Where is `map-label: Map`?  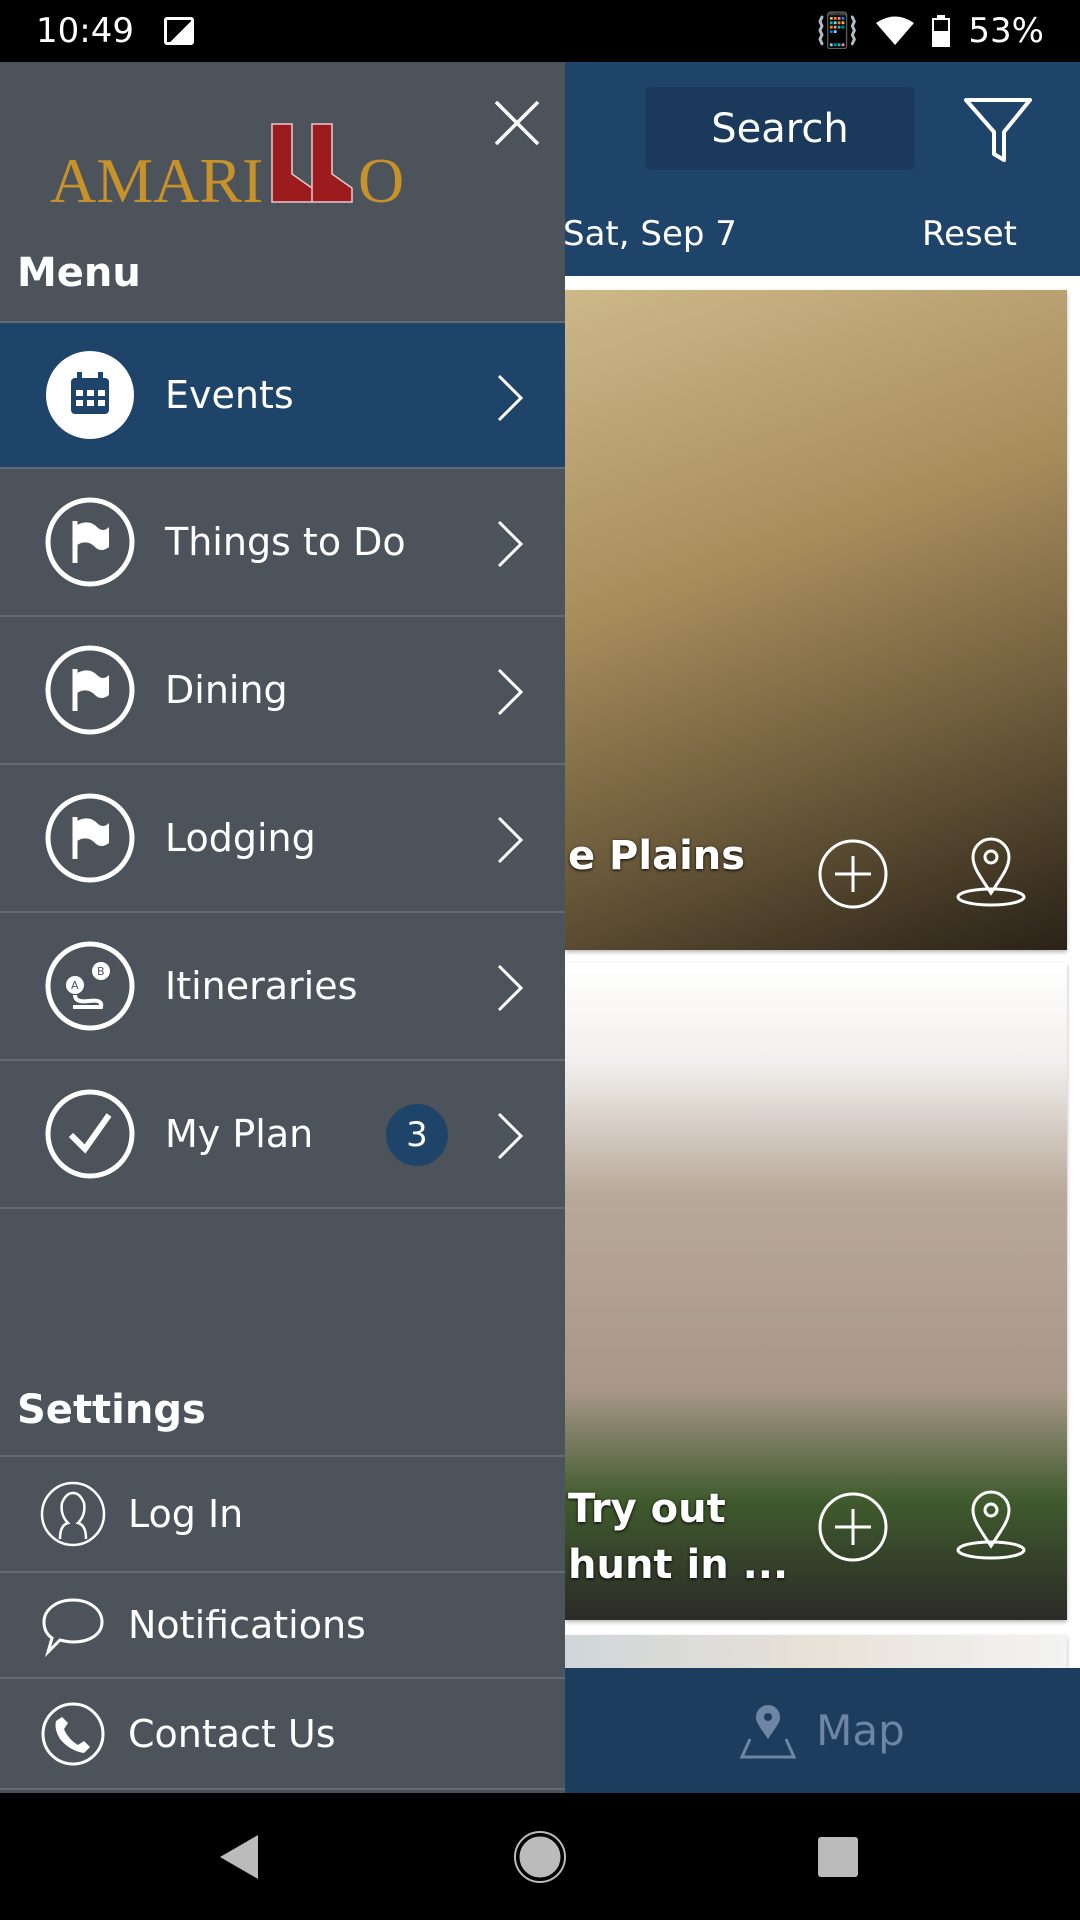
map-label: Map is located at coordinates (860, 1730).